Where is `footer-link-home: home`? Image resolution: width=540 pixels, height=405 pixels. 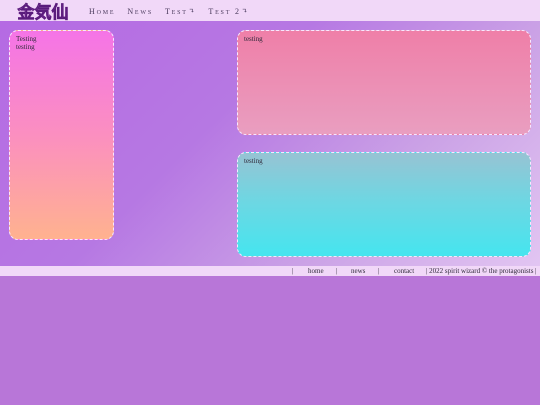 footer-link-home: home is located at coordinates (316, 271).